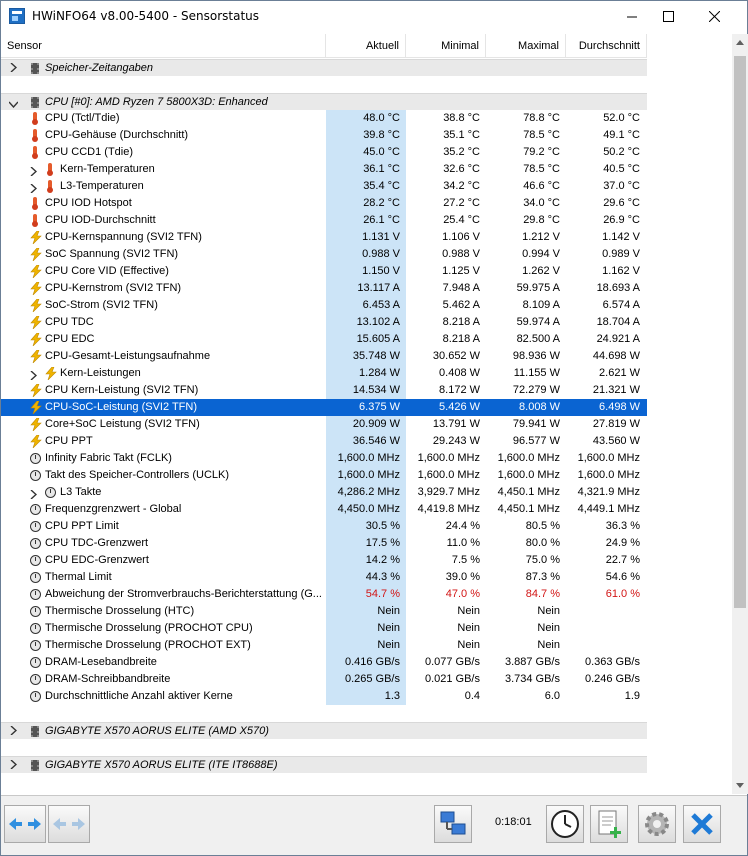 The height and width of the screenshot is (856, 748). What do you see at coordinates (163, 288) in the screenshot?
I see `sensor-name-cell: CPU-Kernstrom (SVI2 TFN)` at bounding box center [163, 288].